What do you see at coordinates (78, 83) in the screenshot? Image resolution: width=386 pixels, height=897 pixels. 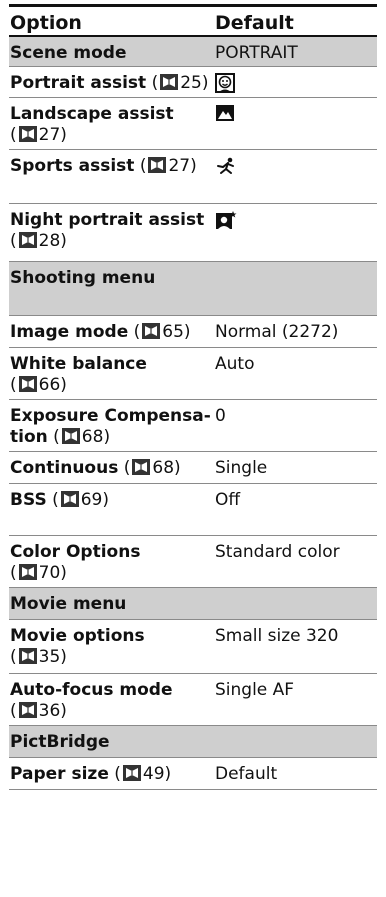 I see `option-name: Portrait assist` at bounding box center [78, 83].